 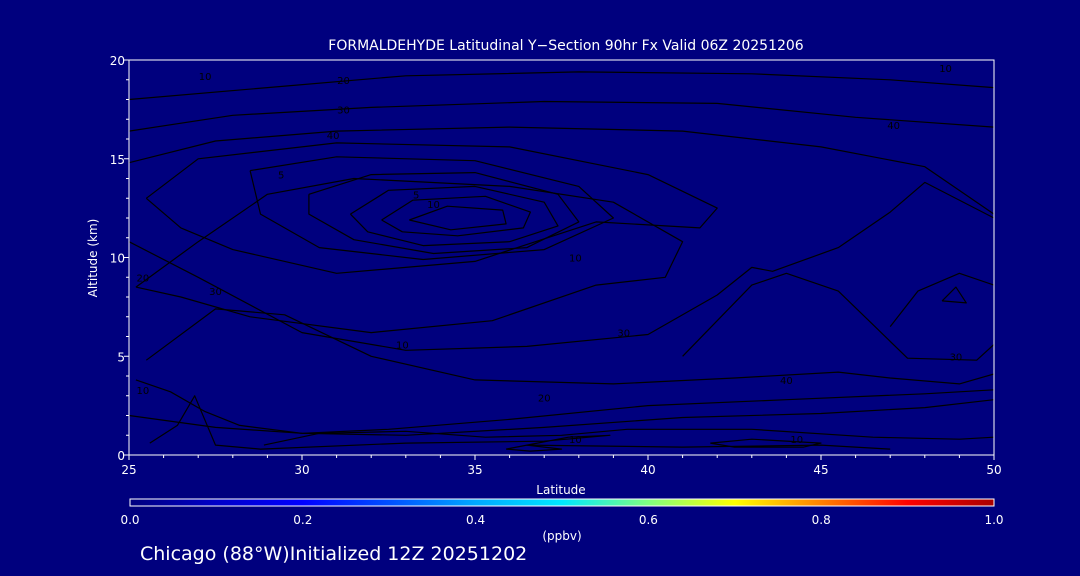 What do you see at coordinates (121, 357) in the screenshot?
I see `y-tick-label: 5` at bounding box center [121, 357].